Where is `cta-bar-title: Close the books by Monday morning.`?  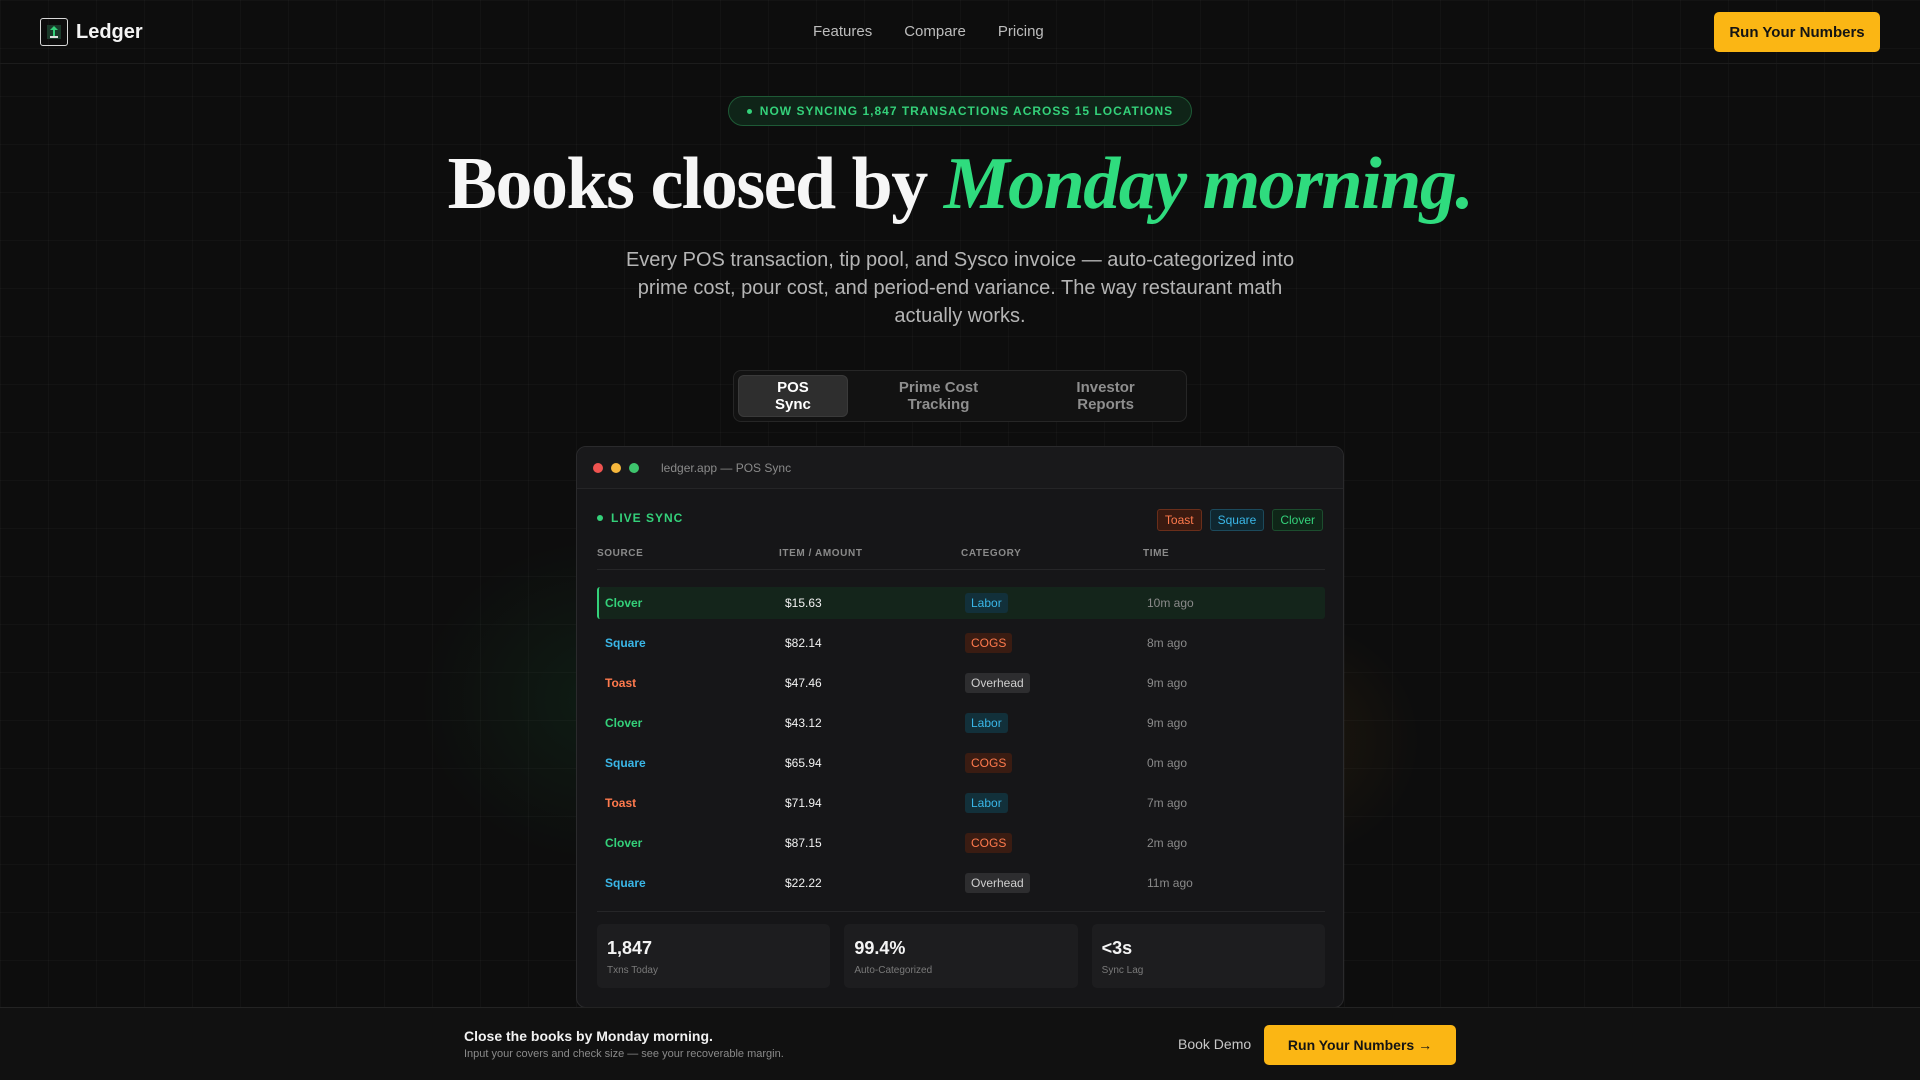
cta-bar-title: Close the books by Monday morning. is located at coordinates (588, 1036).